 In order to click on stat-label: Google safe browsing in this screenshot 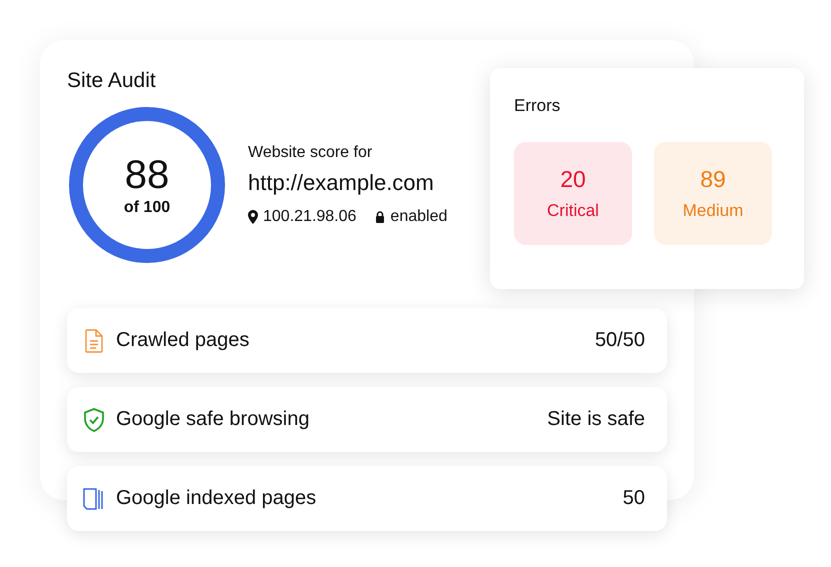, I will do `click(213, 419)`.